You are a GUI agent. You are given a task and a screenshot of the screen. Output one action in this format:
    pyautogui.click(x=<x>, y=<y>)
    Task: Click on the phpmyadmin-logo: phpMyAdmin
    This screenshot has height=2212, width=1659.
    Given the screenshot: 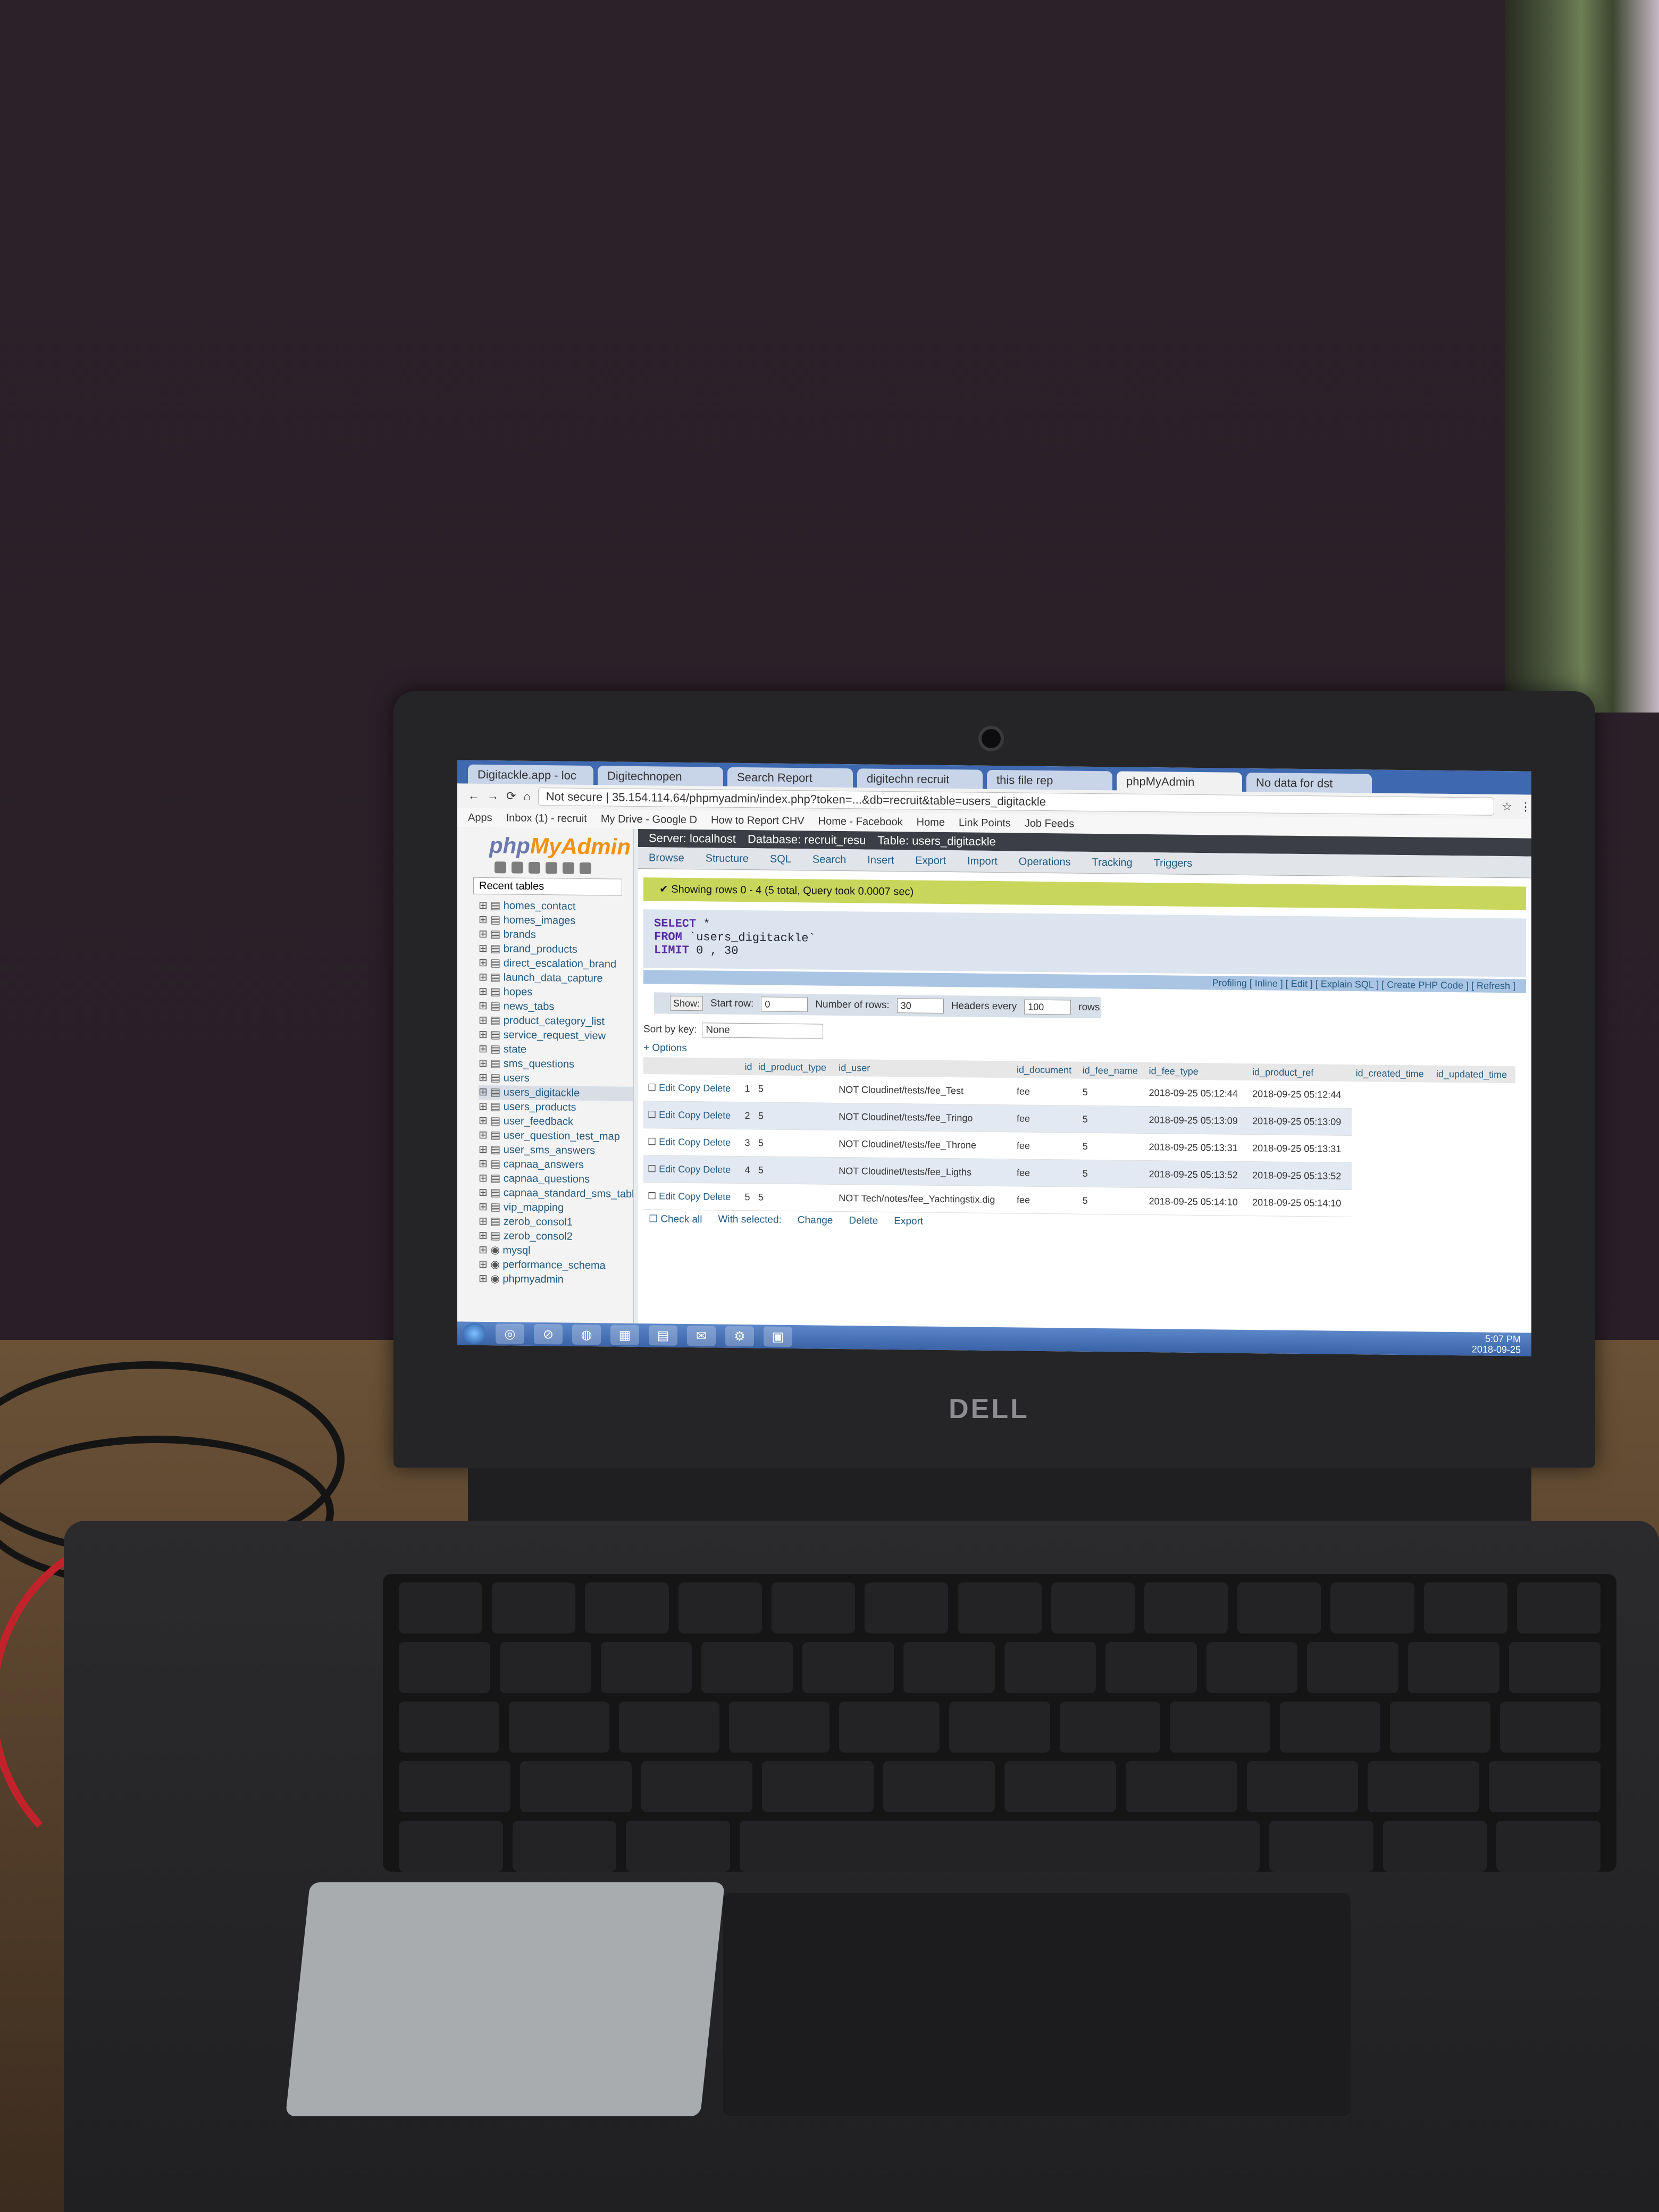 What is the action you would take?
    pyautogui.click(x=561, y=846)
    